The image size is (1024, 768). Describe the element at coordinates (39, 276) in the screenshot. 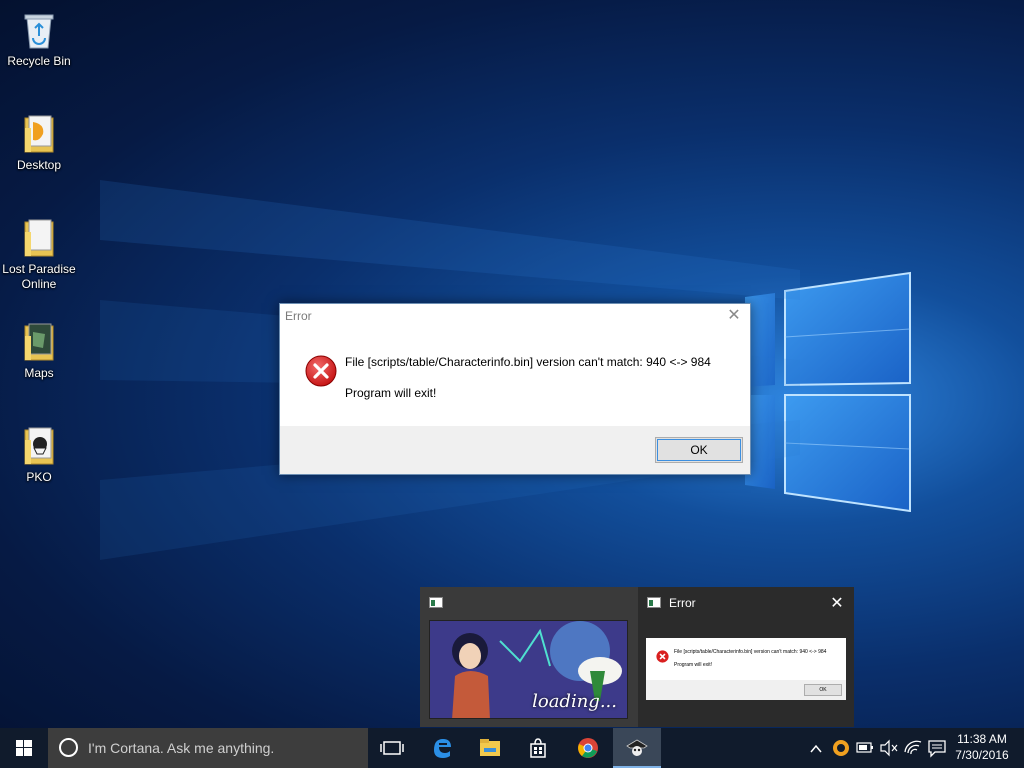

I see `desktop-icon-label: Lost Paradise Online` at that location.